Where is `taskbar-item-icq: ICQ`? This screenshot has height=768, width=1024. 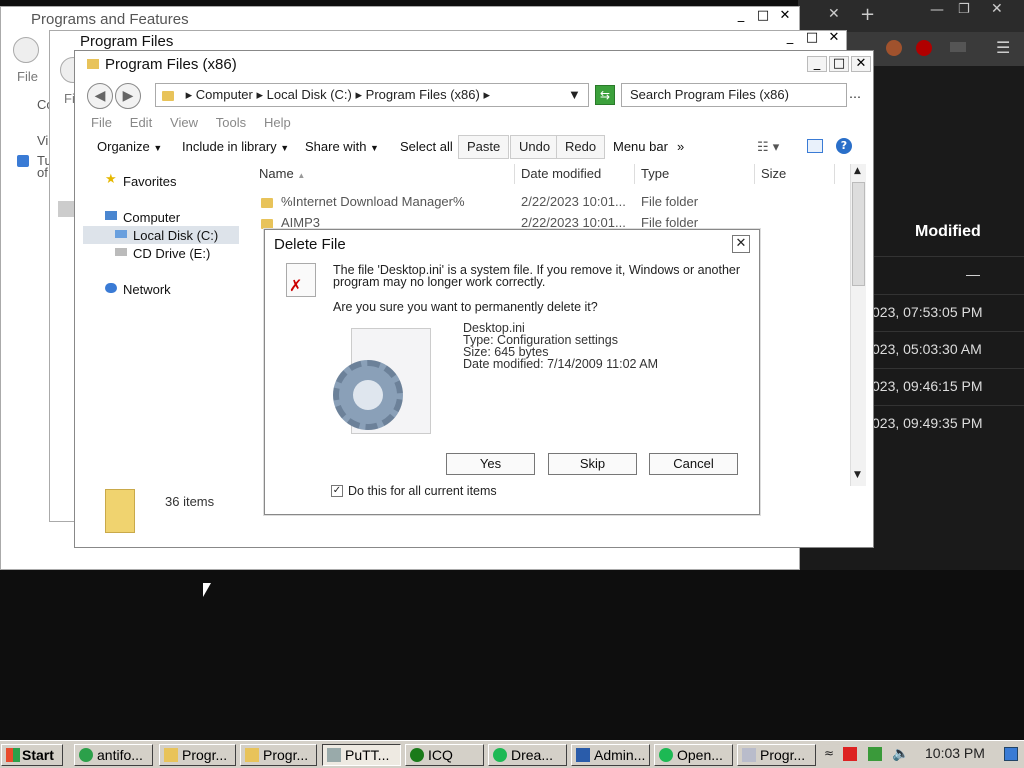
taskbar-item-icq: ICQ is located at coordinates (444, 755).